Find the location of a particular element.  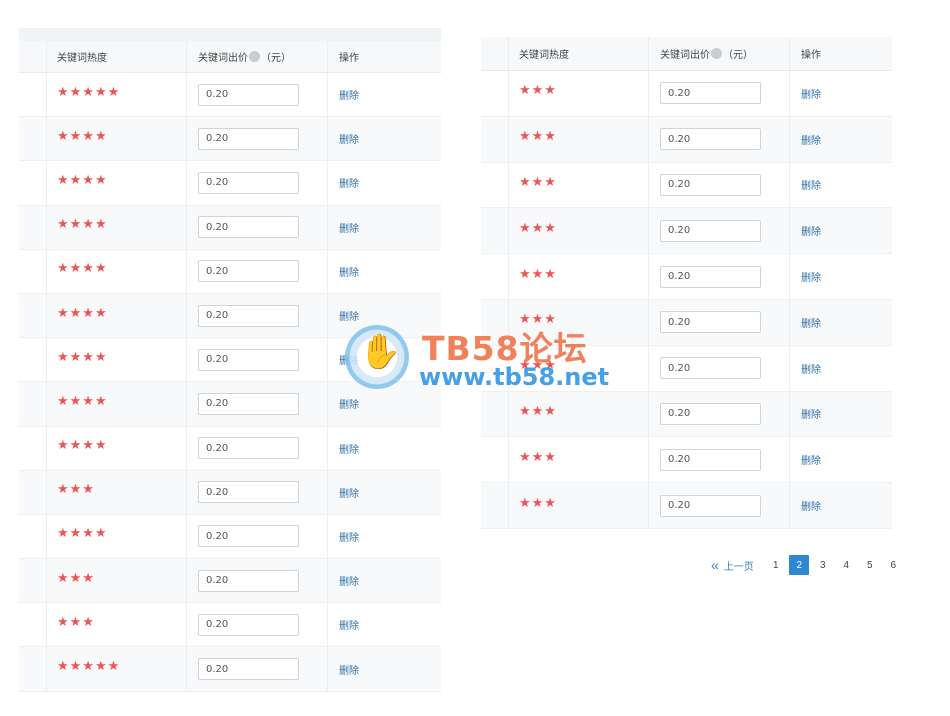

page-number-button: 5 is located at coordinates (870, 565).